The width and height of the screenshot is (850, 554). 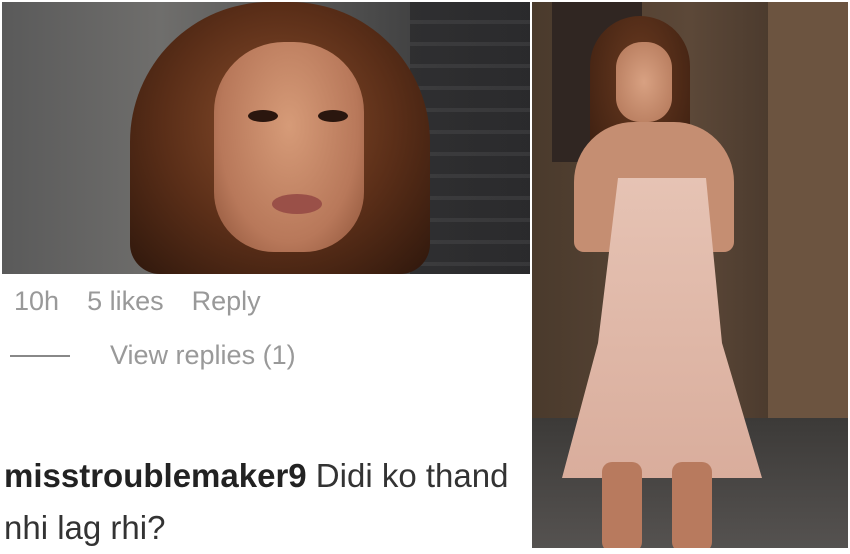 What do you see at coordinates (226, 301) in the screenshot?
I see `reply-button: Reply` at bounding box center [226, 301].